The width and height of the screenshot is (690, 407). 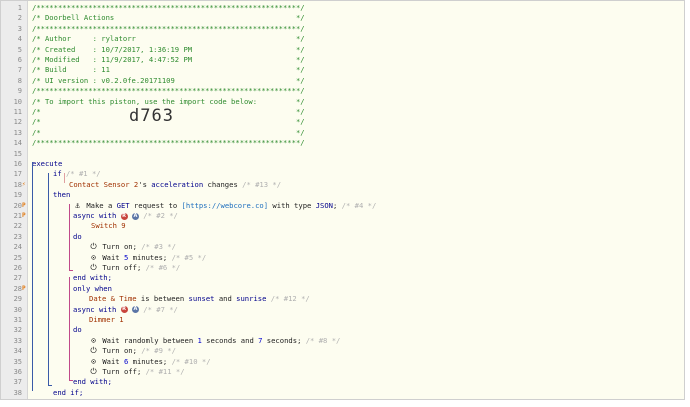 I want to click on code-line: 21 Pasync with R A /* #2 */, so click(x=342, y=216).